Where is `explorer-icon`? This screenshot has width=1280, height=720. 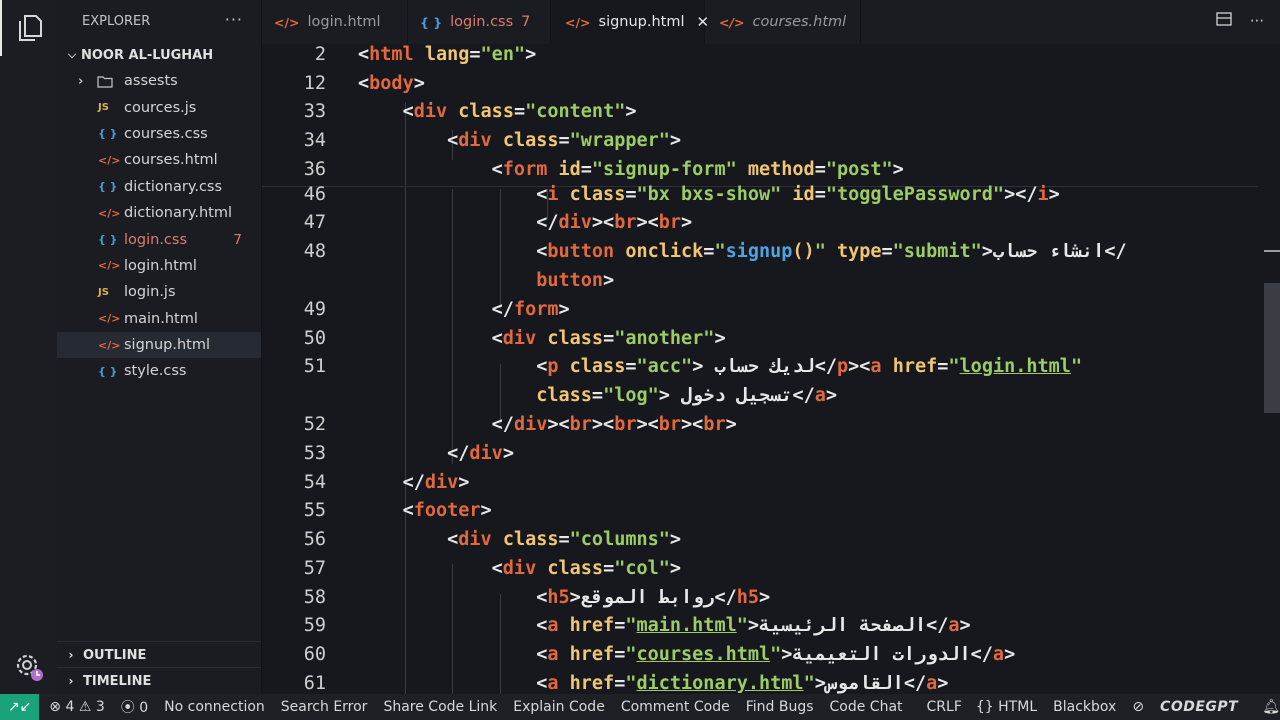 explorer-icon is located at coordinates (28, 28).